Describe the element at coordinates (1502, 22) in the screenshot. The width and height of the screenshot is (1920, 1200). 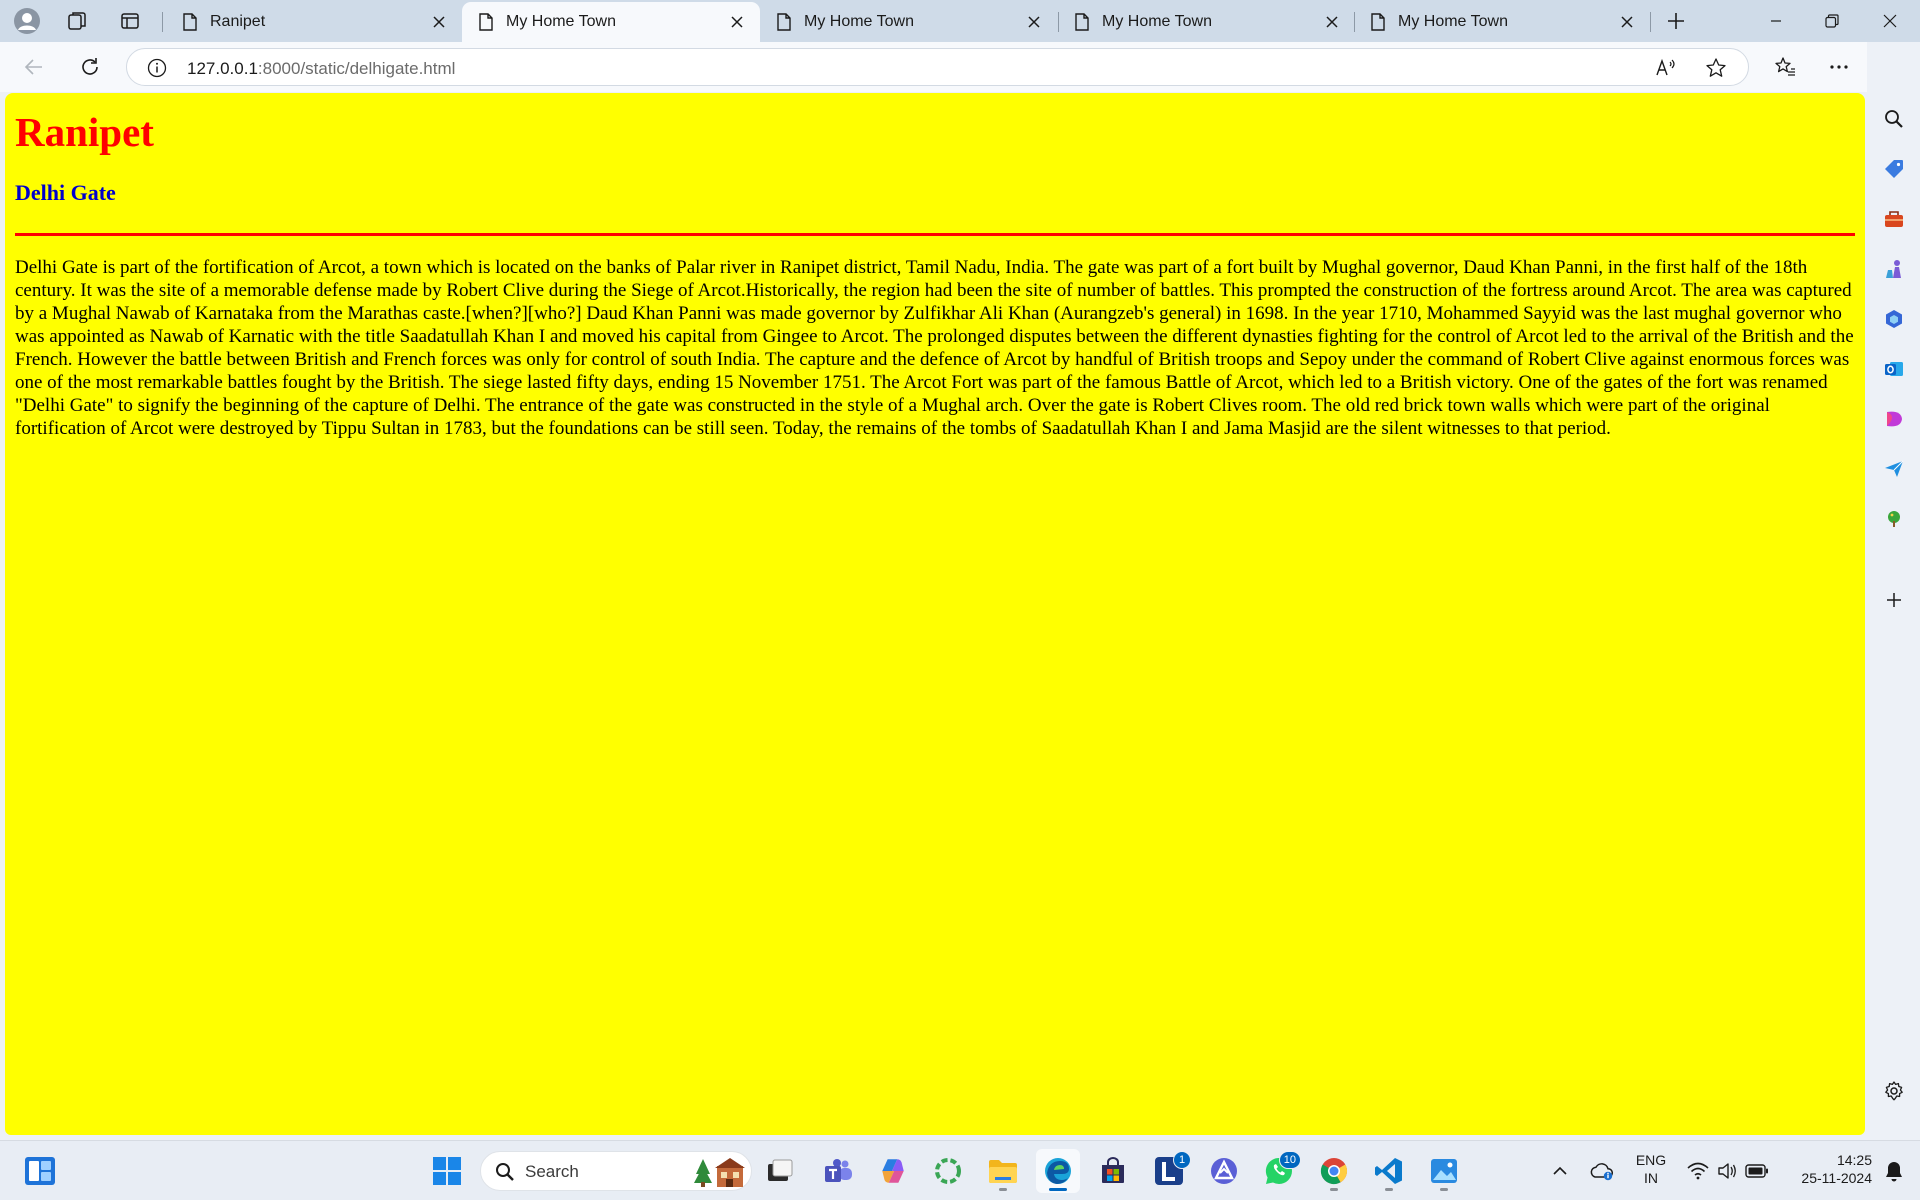
I see `tab-my-home-town-4: My Home Town` at that location.